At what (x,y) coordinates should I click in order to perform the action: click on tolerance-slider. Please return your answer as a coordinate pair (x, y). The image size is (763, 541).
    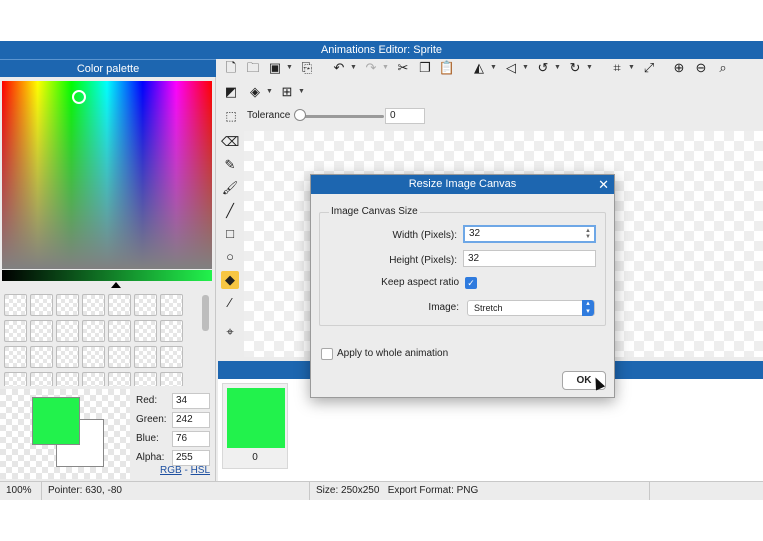
    Looking at the image, I should click on (341, 116).